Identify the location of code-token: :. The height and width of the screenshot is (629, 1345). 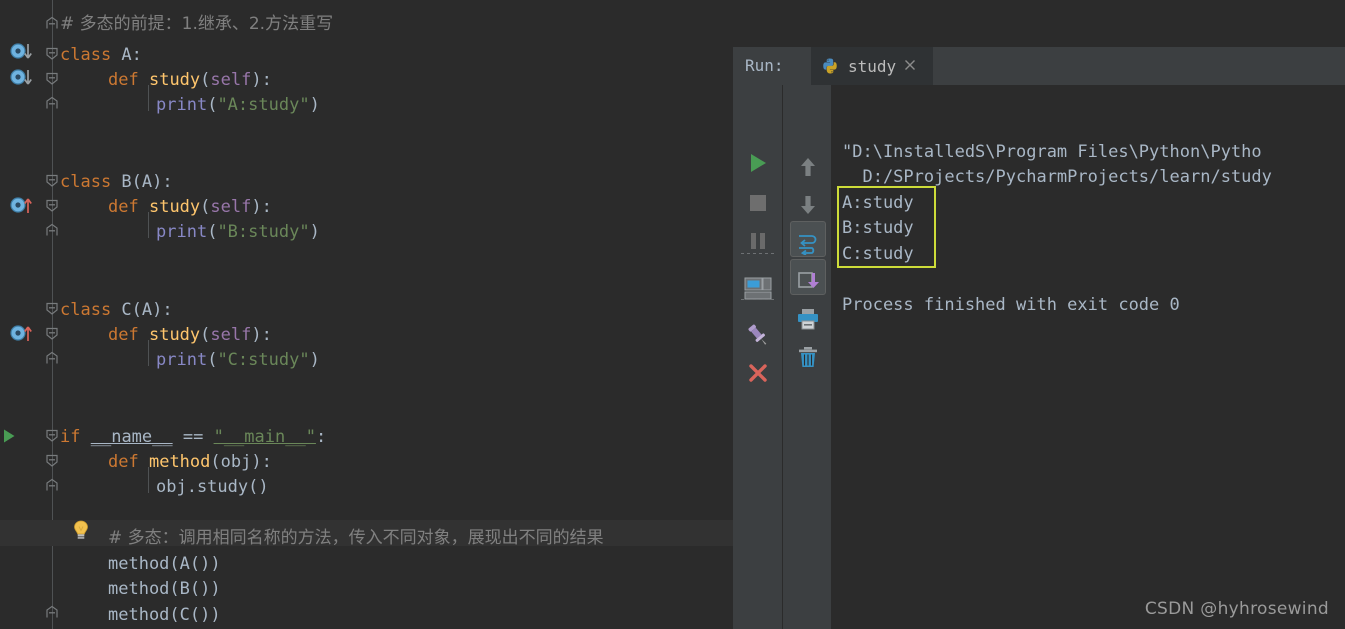
(321, 437).